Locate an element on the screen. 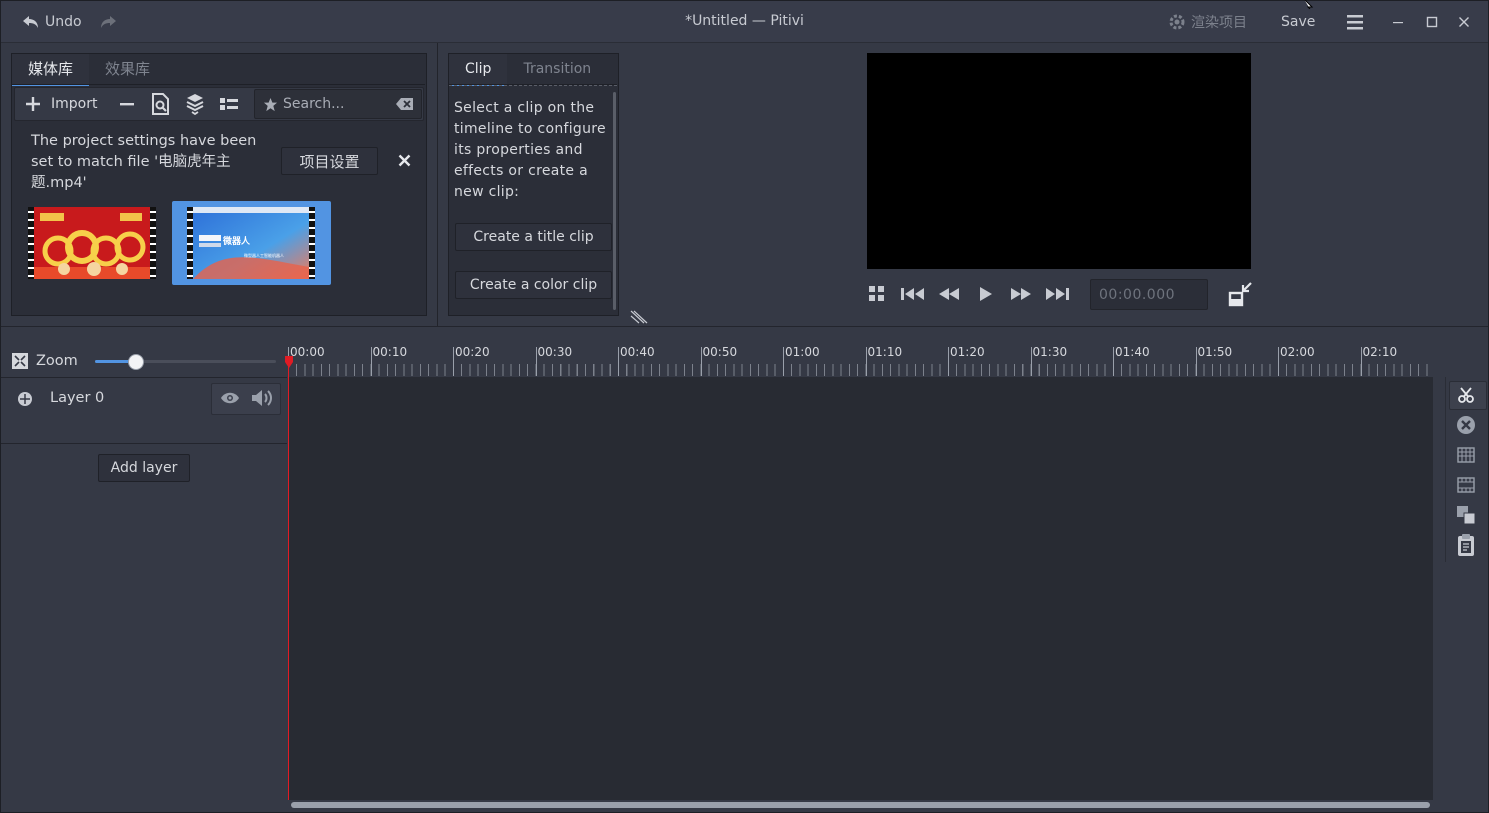  maximize-icon is located at coordinates (1432, 22).